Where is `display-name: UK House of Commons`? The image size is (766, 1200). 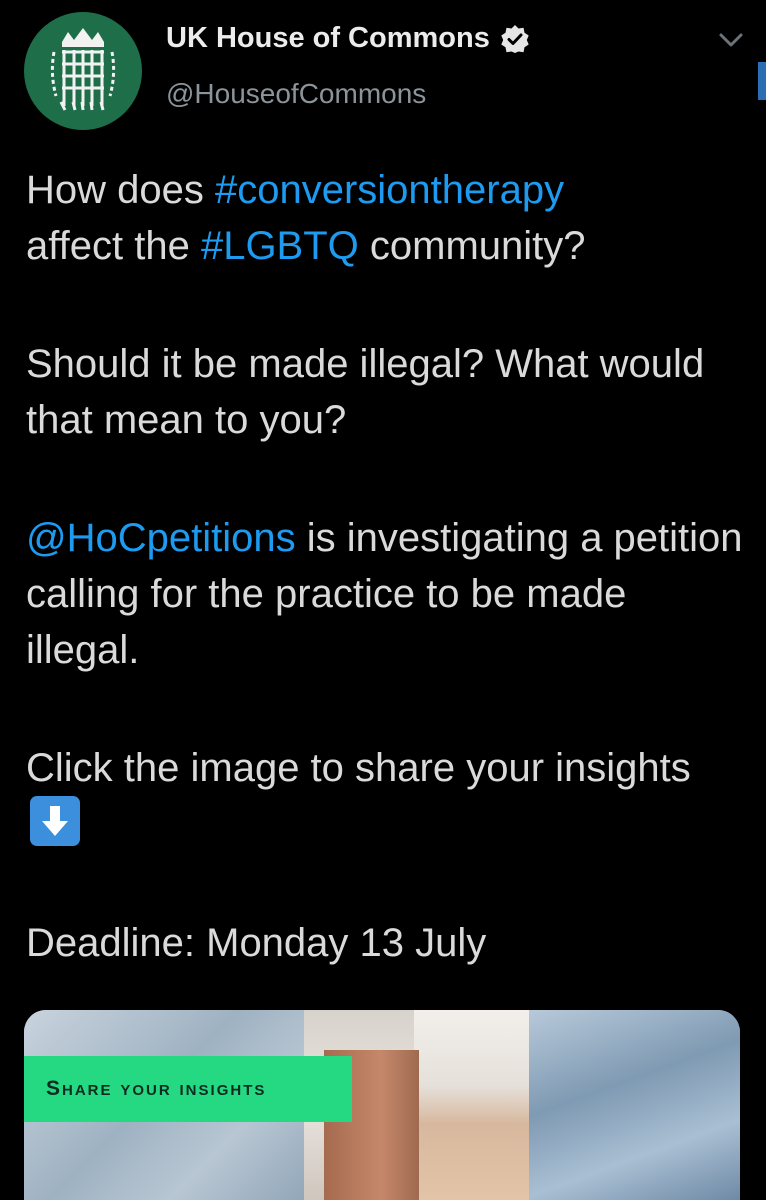
display-name: UK House of Commons is located at coordinates (328, 38).